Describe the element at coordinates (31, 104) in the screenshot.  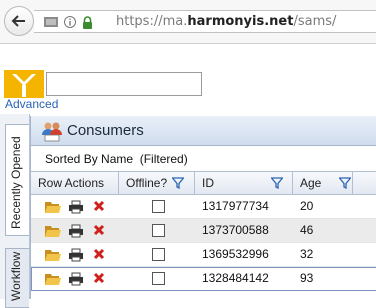
I see `advanced-search-link: Advanced` at that location.